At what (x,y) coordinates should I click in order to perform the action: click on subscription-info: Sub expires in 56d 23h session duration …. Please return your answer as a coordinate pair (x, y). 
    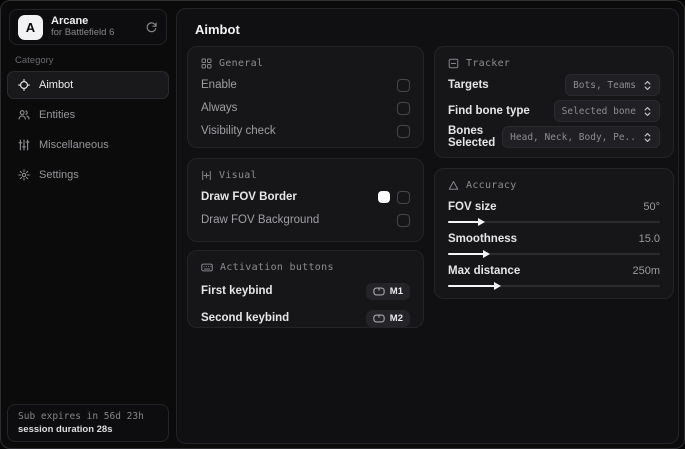
    Looking at the image, I should click on (88, 423).